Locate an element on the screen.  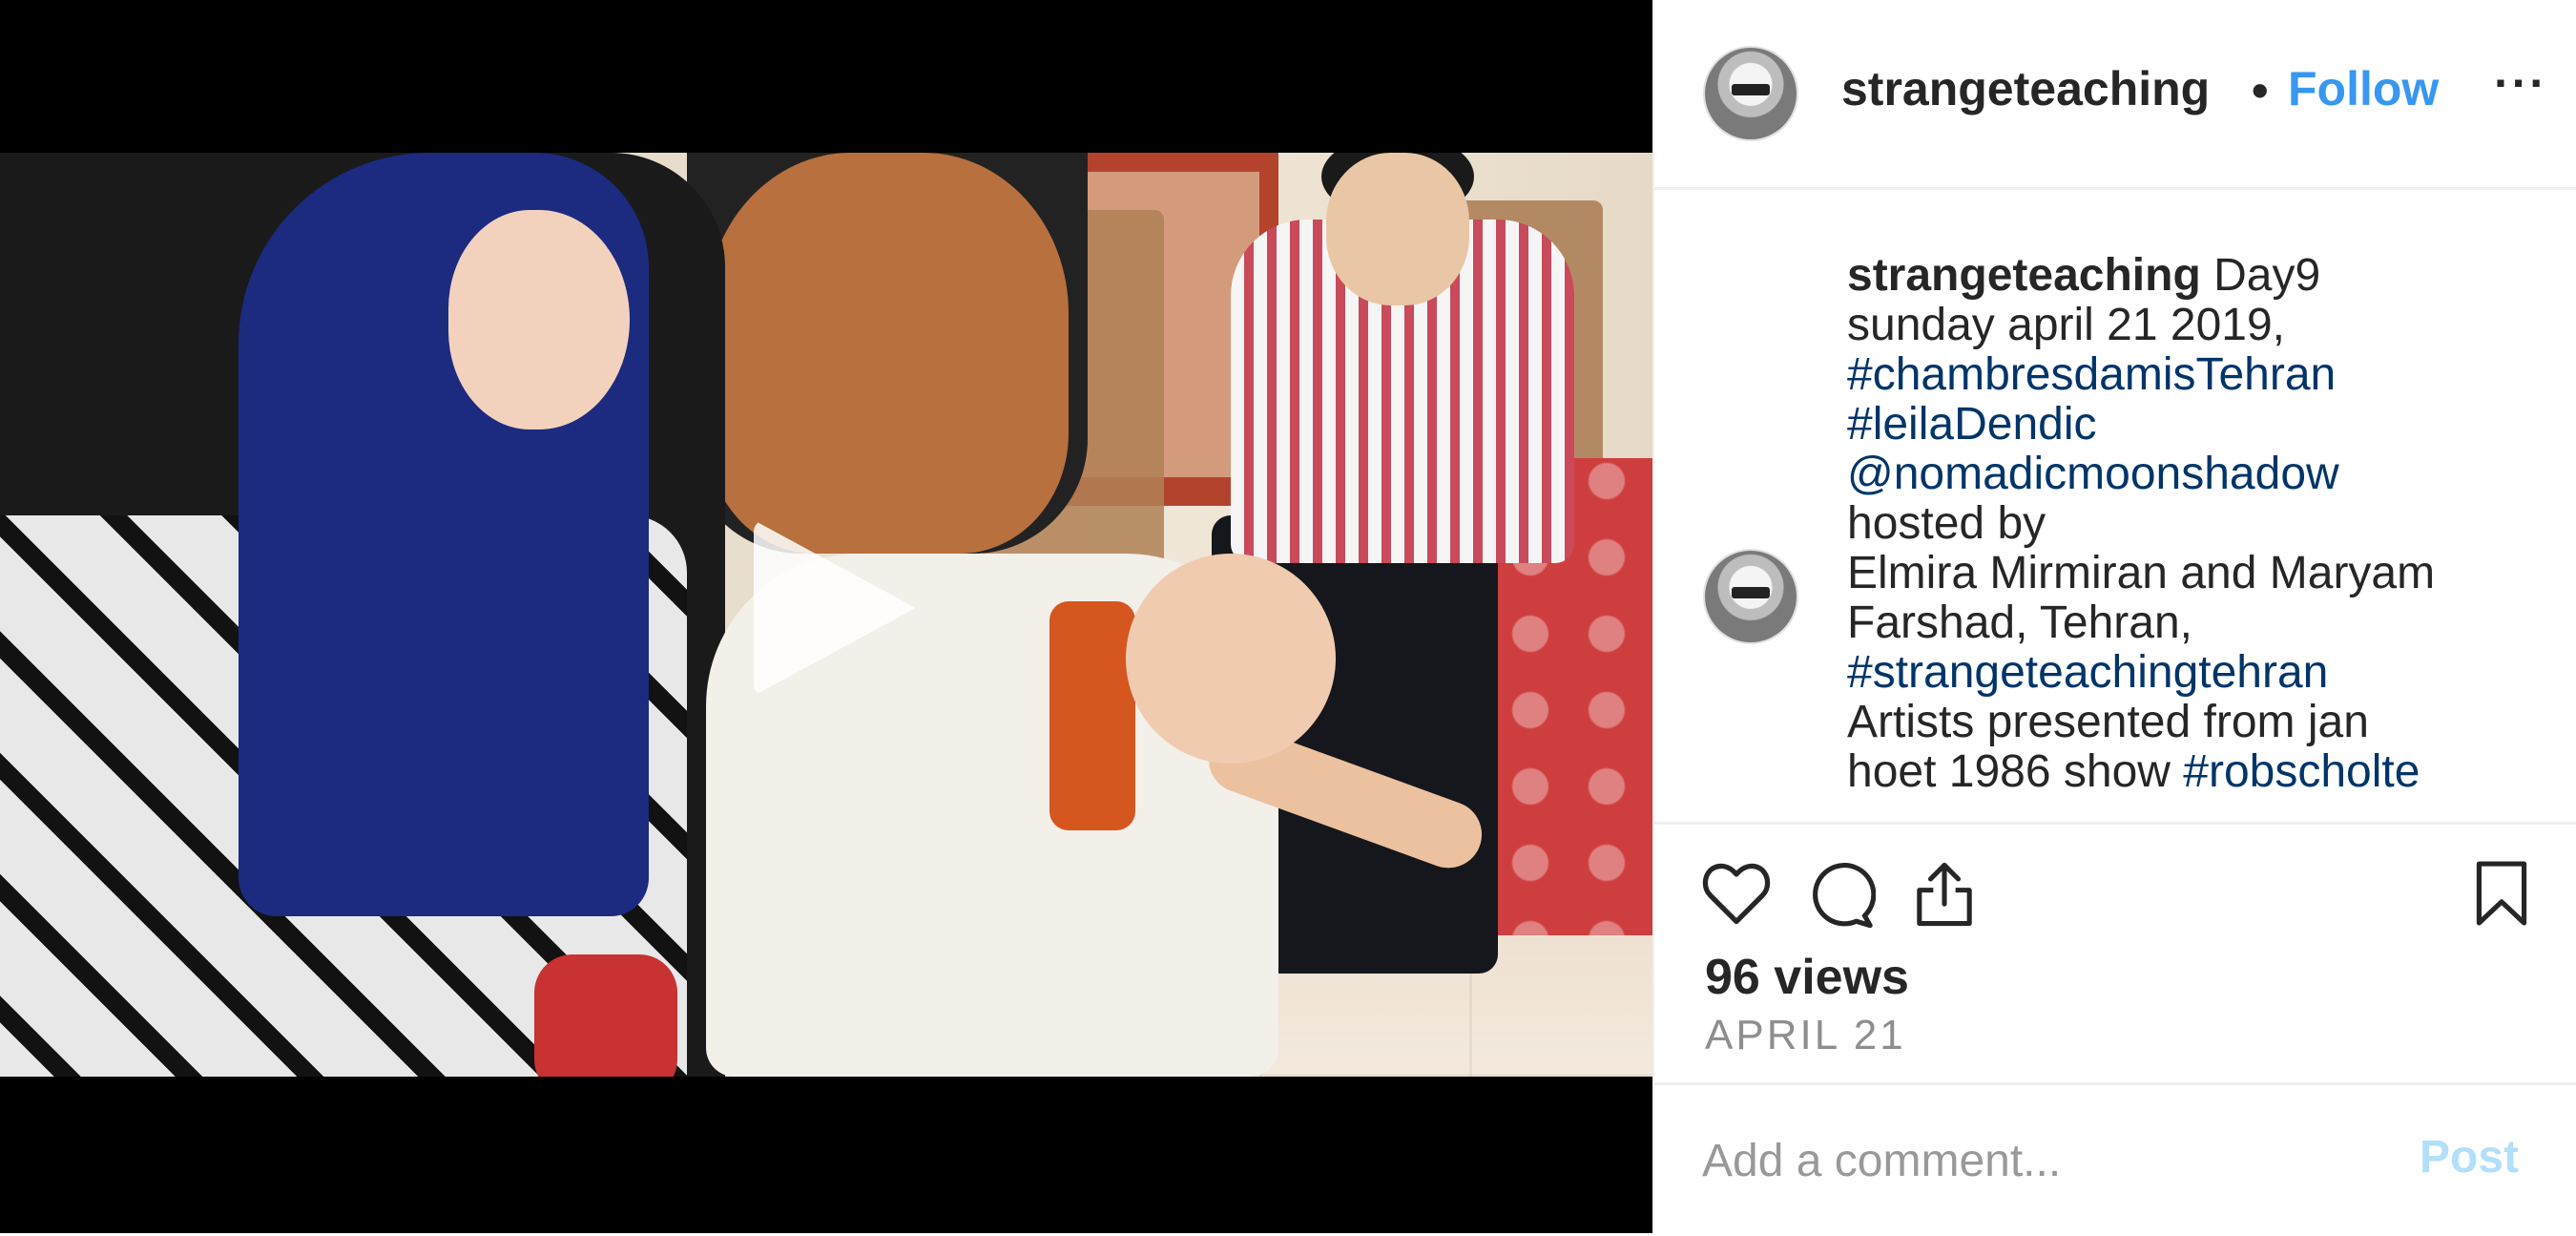
hashtag-link: #strangeteachingtehran is located at coordinates (2195, 673).